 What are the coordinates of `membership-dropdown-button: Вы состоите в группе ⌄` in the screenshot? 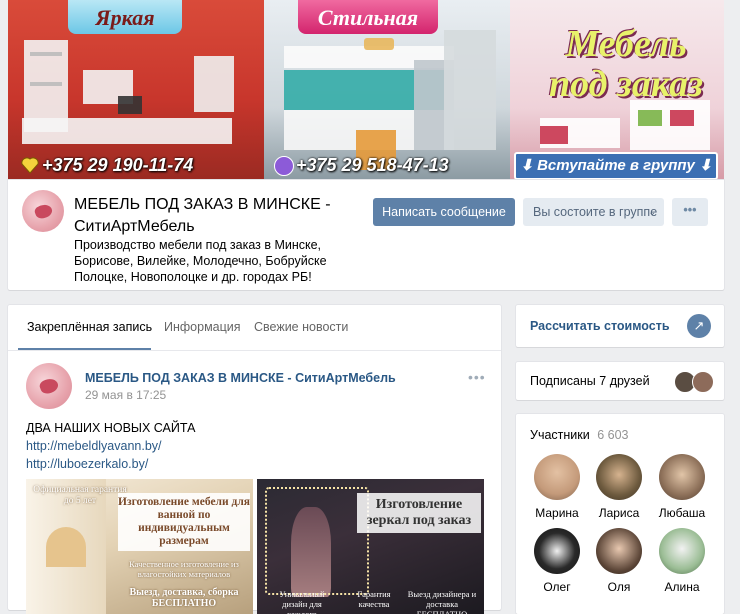 It's located at (593, 212).